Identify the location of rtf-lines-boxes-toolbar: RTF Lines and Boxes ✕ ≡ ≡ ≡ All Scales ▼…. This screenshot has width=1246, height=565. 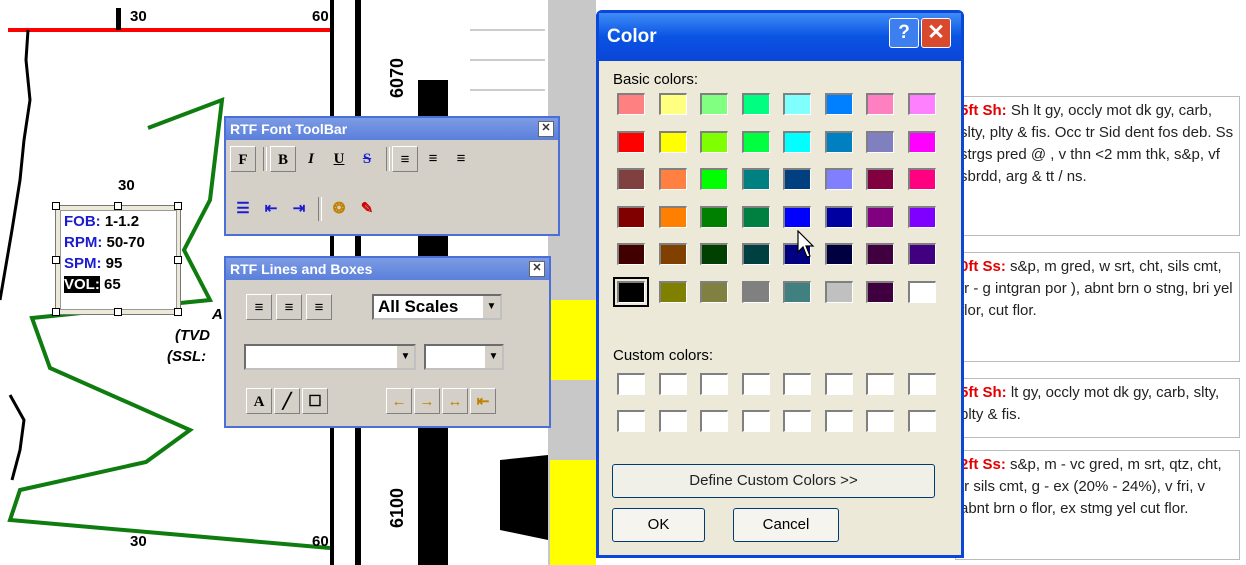
(387, 342).